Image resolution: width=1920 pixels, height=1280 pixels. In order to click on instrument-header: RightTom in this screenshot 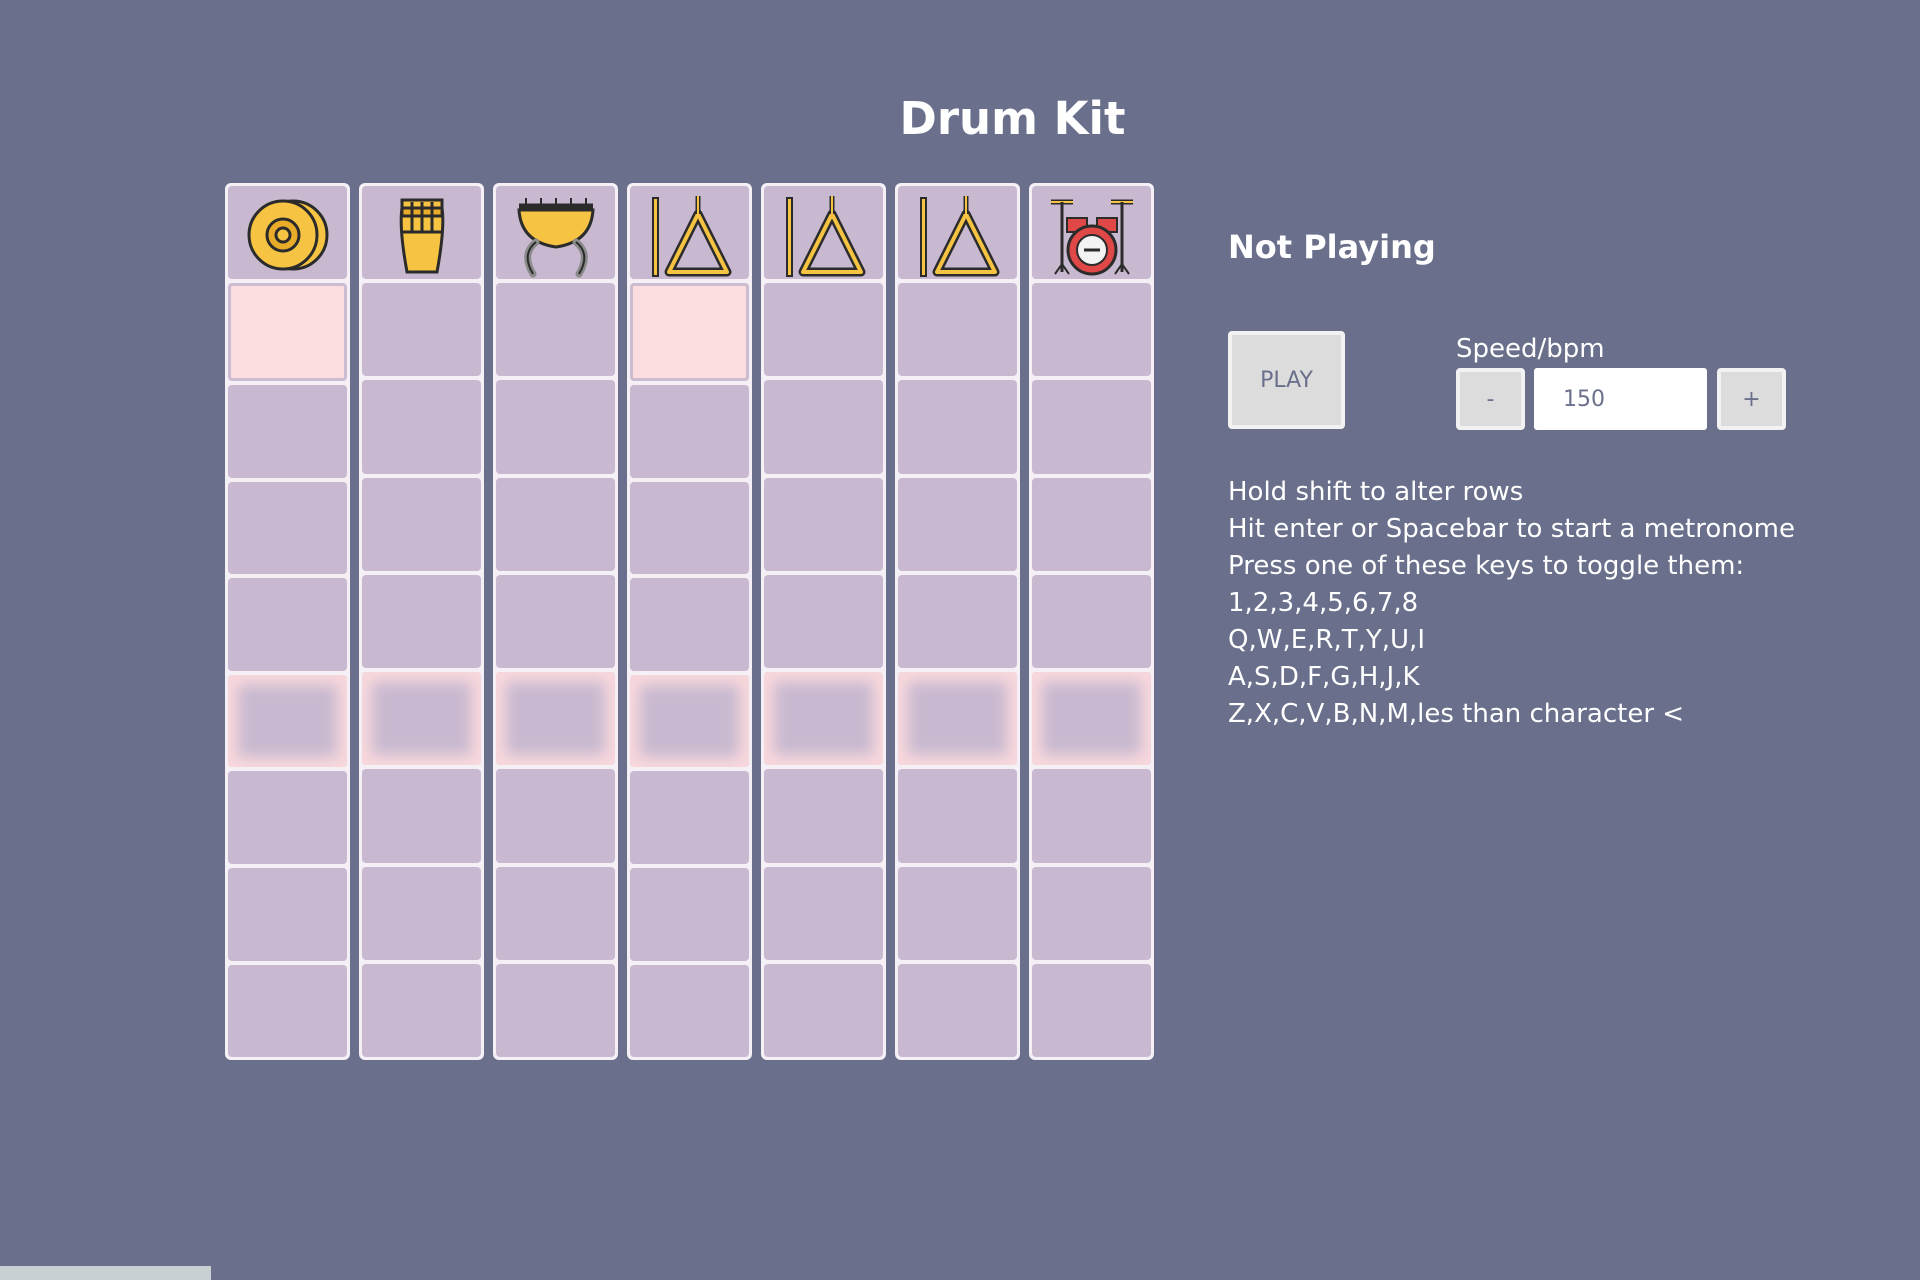, I will do `click(689, 232)`.